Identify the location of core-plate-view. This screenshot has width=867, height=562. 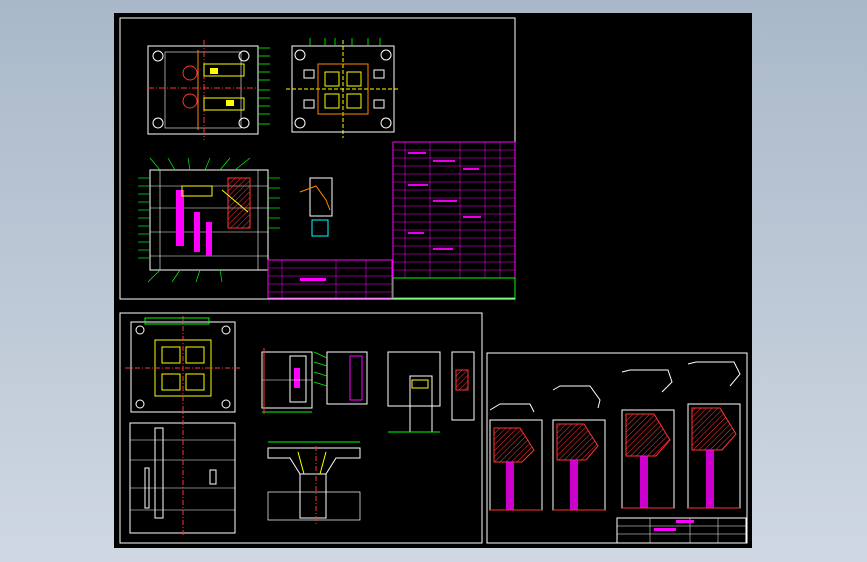
(182, 367).